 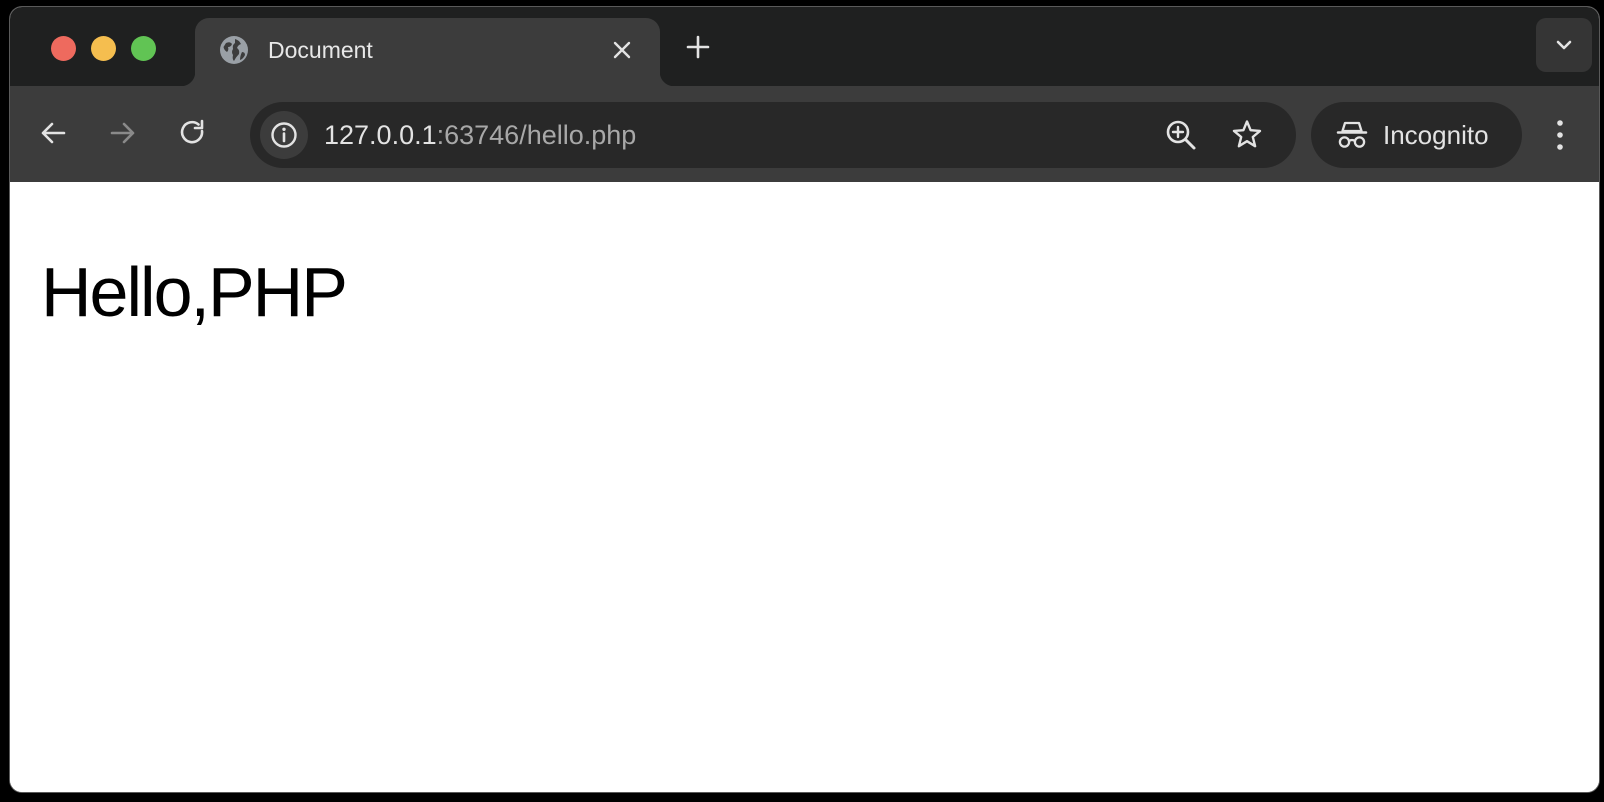 I want to click on url-text: 127.0.0.1:63746/hello.php, so click(x=480, y=135).